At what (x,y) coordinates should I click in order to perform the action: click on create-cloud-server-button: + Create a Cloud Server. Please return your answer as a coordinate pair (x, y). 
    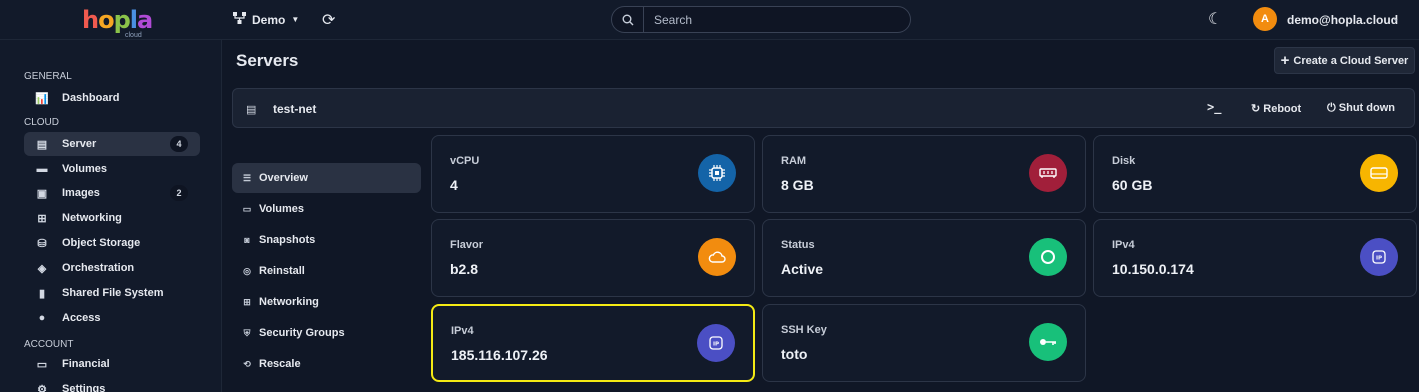
    Looking at the image, I should click on (1344, 60).